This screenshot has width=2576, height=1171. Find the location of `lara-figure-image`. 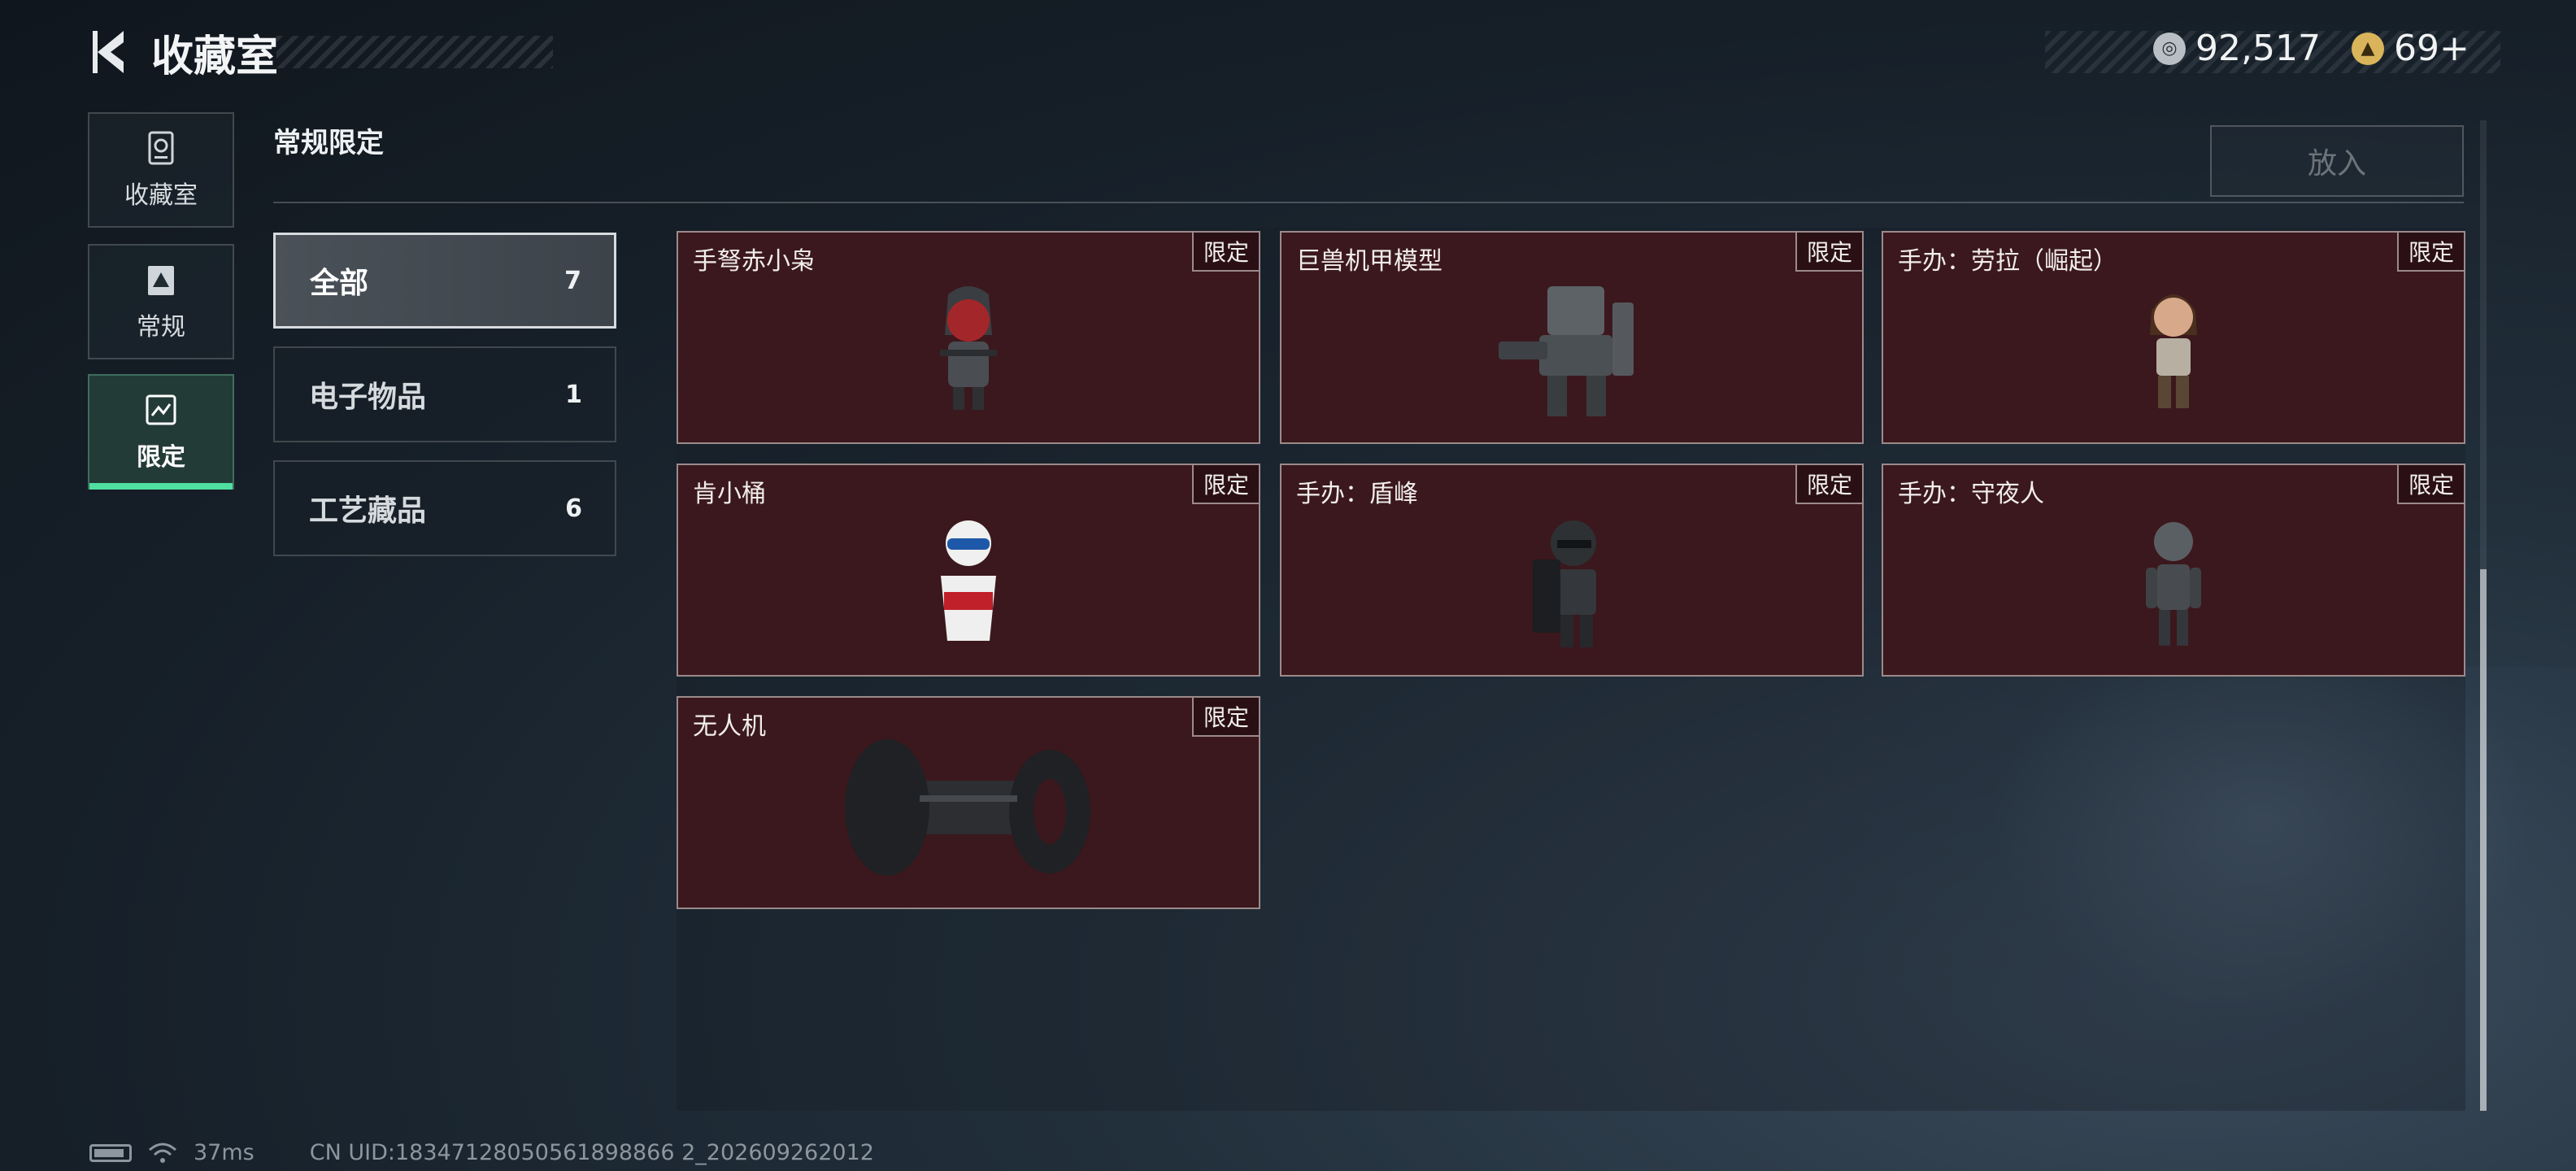

lara-figure-image is located at coordinates (2173, 351).